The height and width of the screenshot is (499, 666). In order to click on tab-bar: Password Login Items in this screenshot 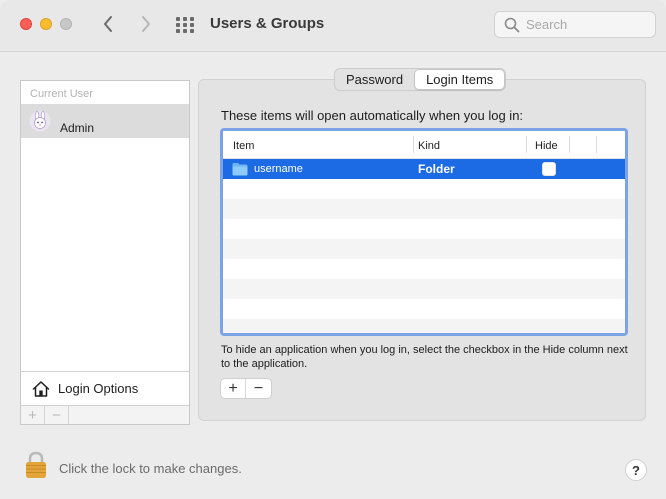, I will do `click(420, 79)`.